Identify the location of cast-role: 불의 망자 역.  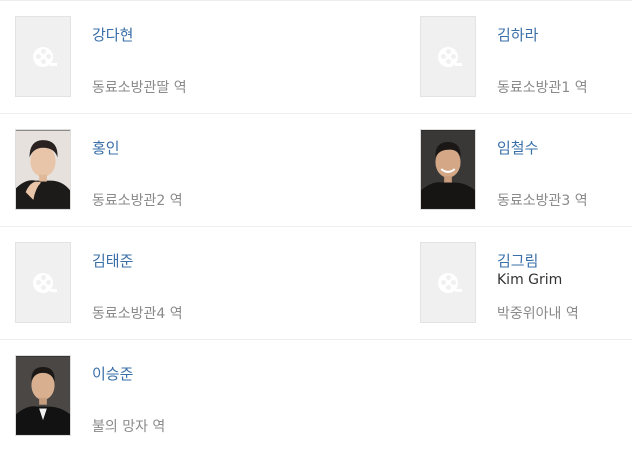
(129, 427).